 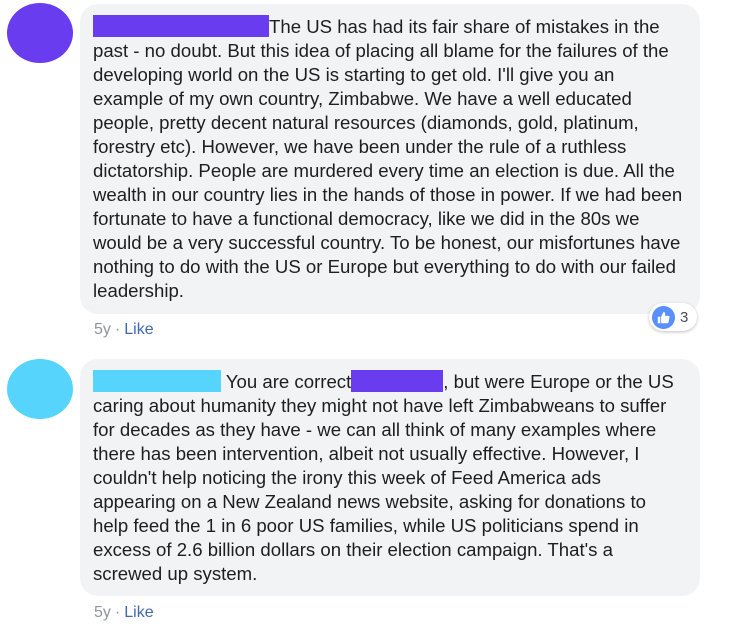 I want to click on reaction-badge: 3, so click(x=673, y=317).